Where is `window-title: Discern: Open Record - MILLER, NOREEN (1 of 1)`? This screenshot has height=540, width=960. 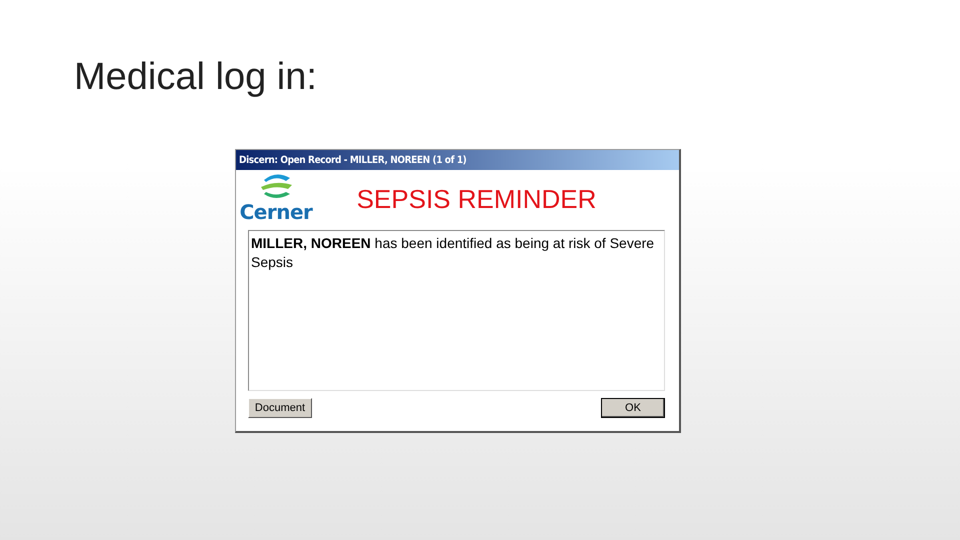
window-title: Discern: Open Record - MILLER, NOREEN (1 of 1) is located at coordinates (352, 160).